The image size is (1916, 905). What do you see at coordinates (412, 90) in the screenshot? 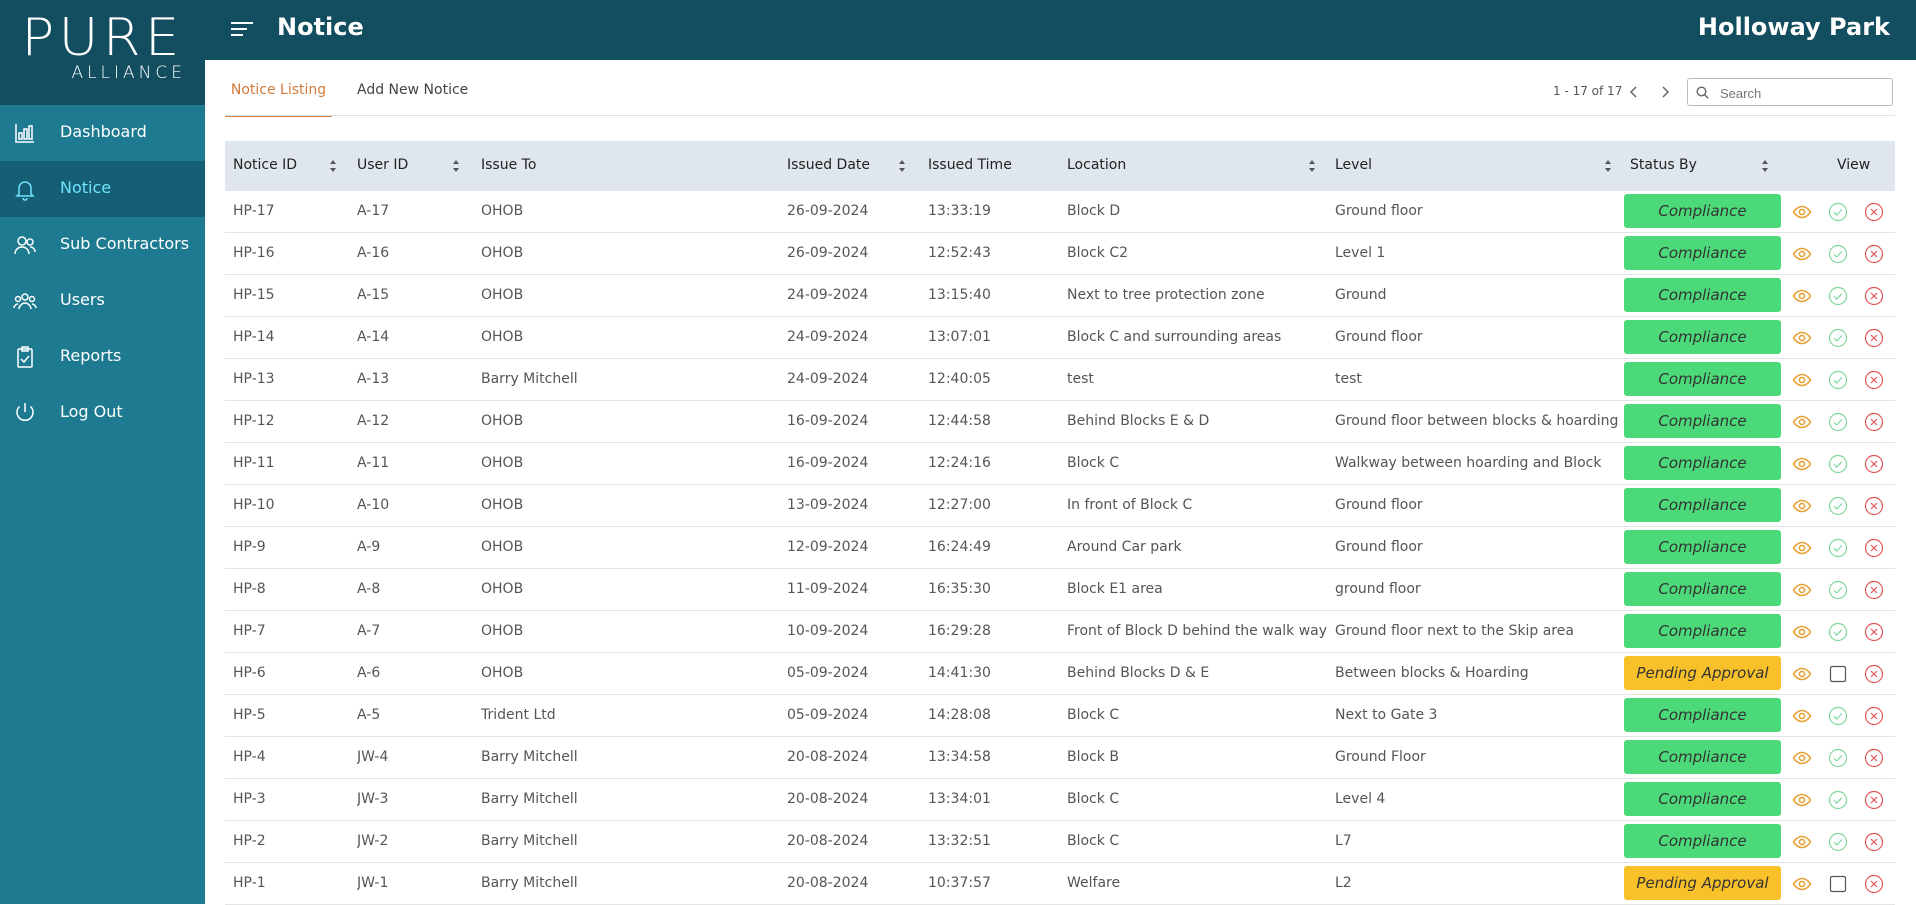
I see `tab-add-new-notice: Add New Notice` at bounding box center [412, 90].